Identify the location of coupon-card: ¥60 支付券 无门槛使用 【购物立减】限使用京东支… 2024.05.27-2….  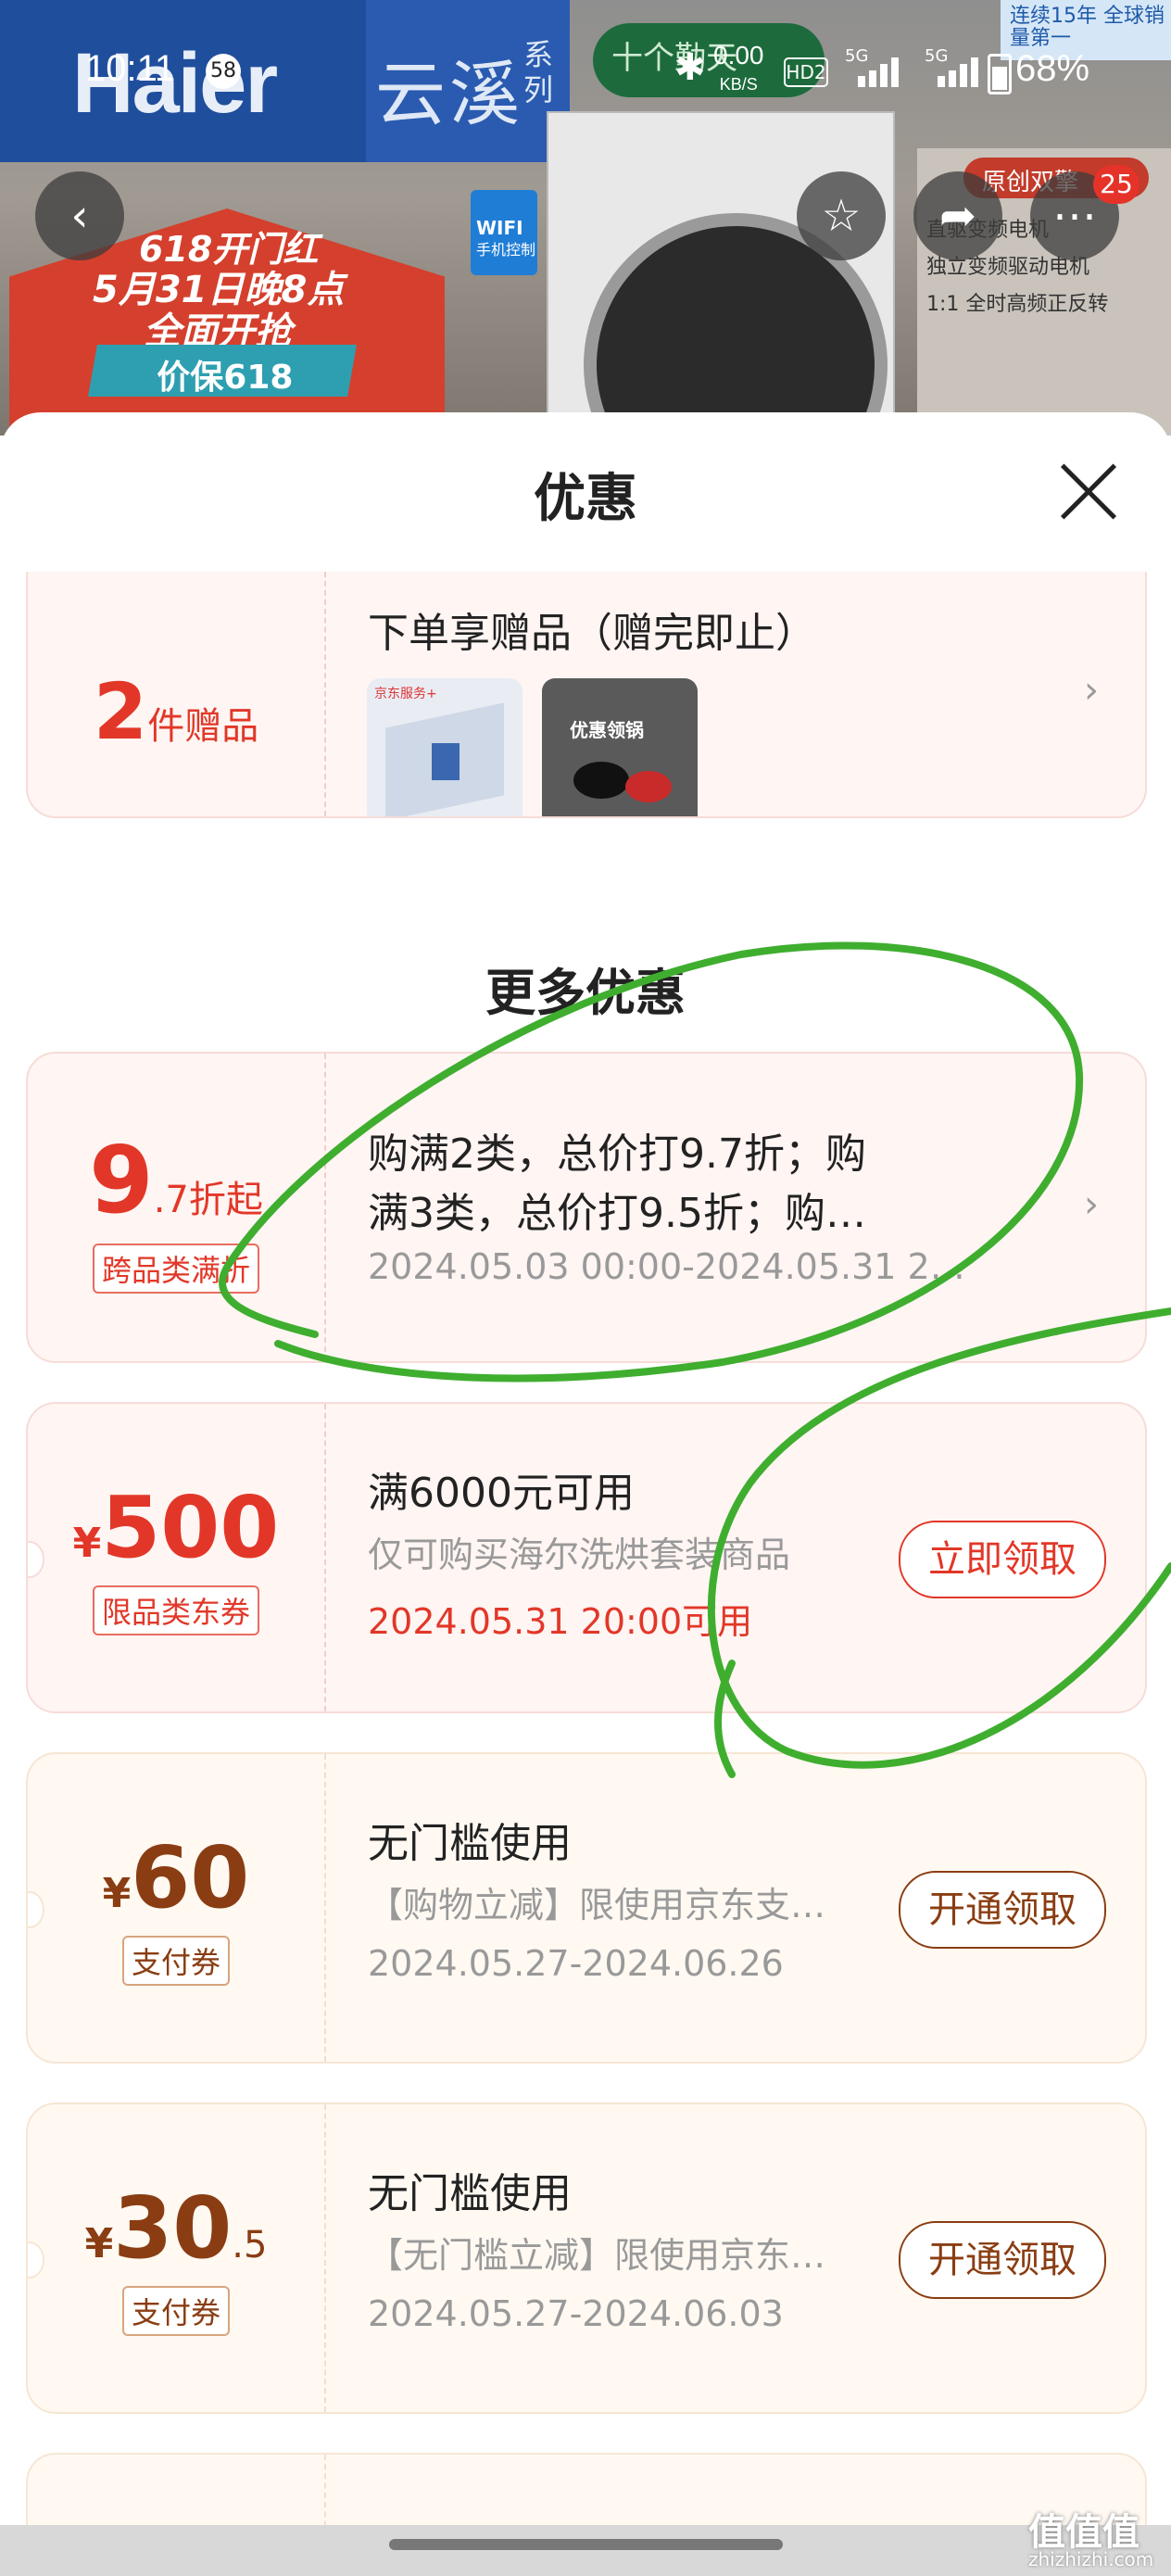
(587, 1908).